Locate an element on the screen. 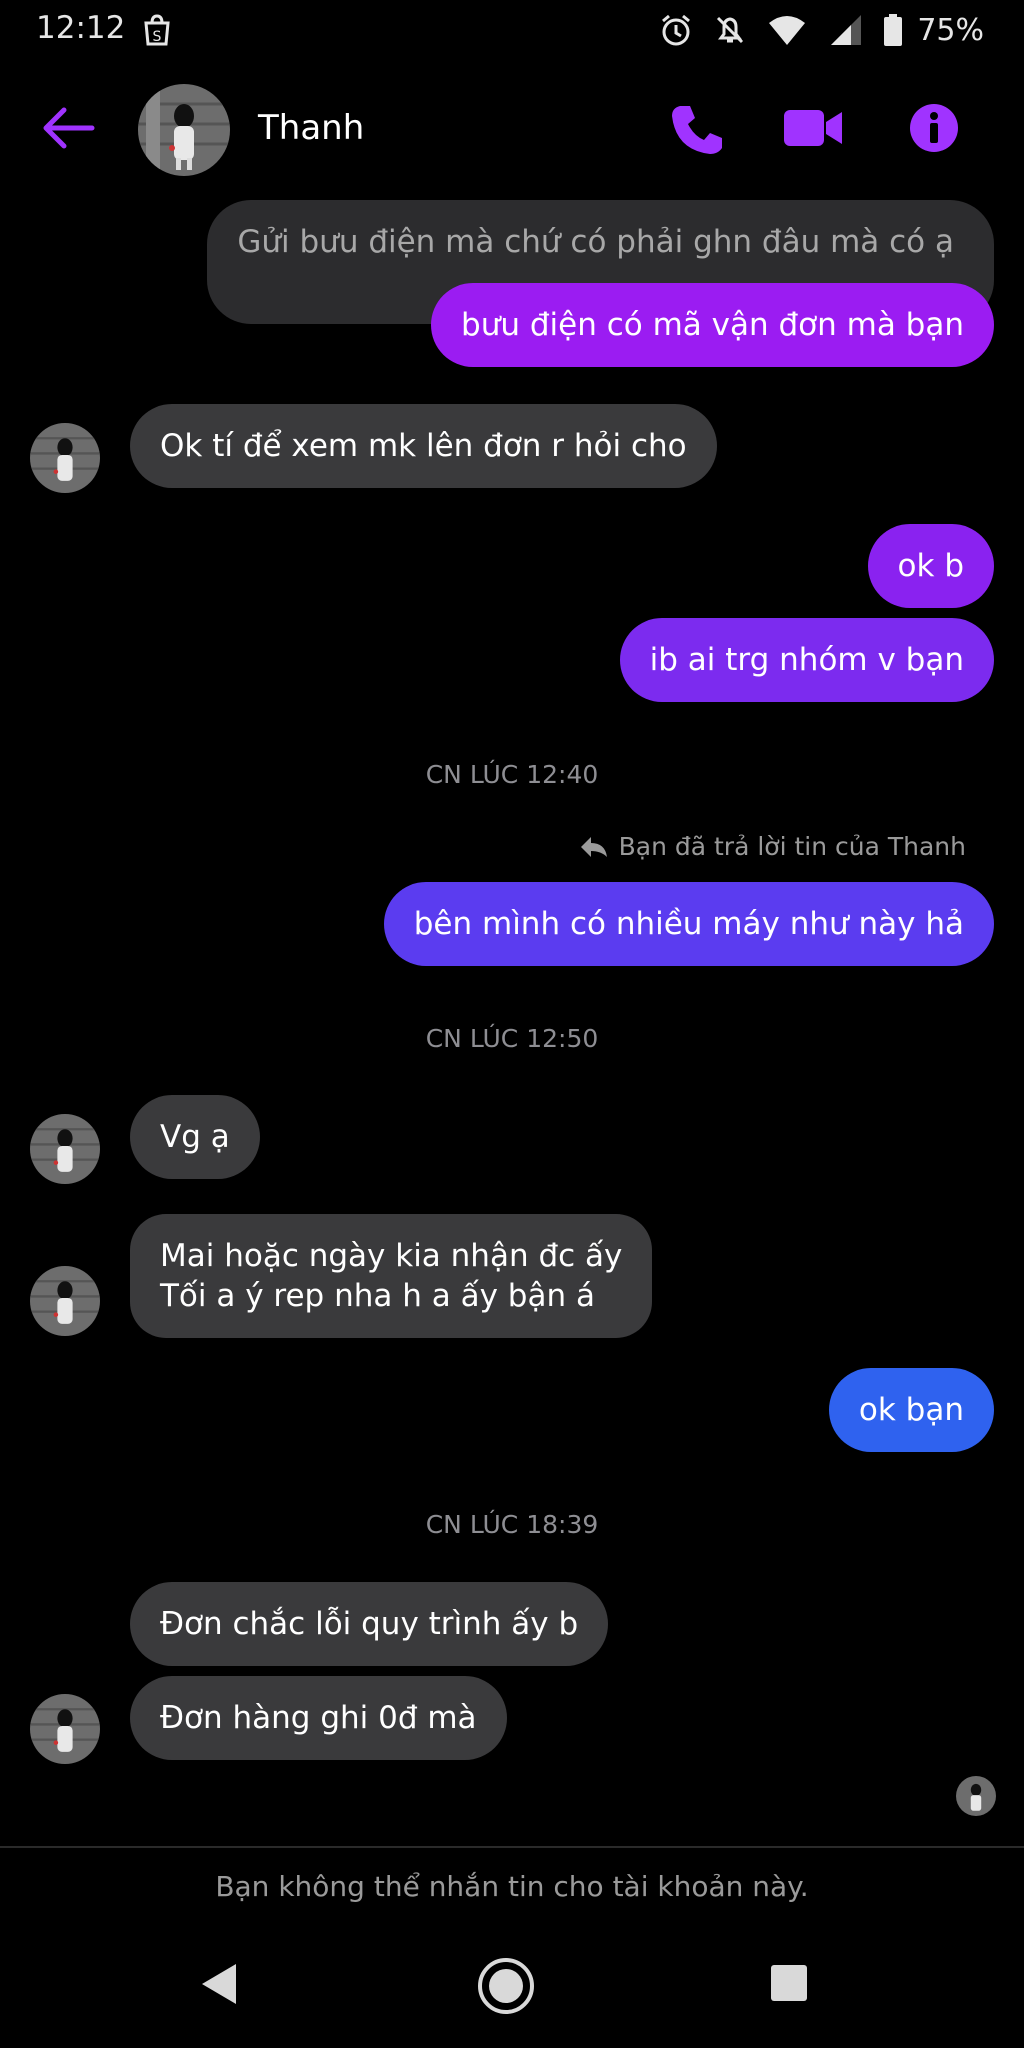  outgoing-message: bưu điện có mã vận đơn mà bạn is located at coordinates (712, 325).